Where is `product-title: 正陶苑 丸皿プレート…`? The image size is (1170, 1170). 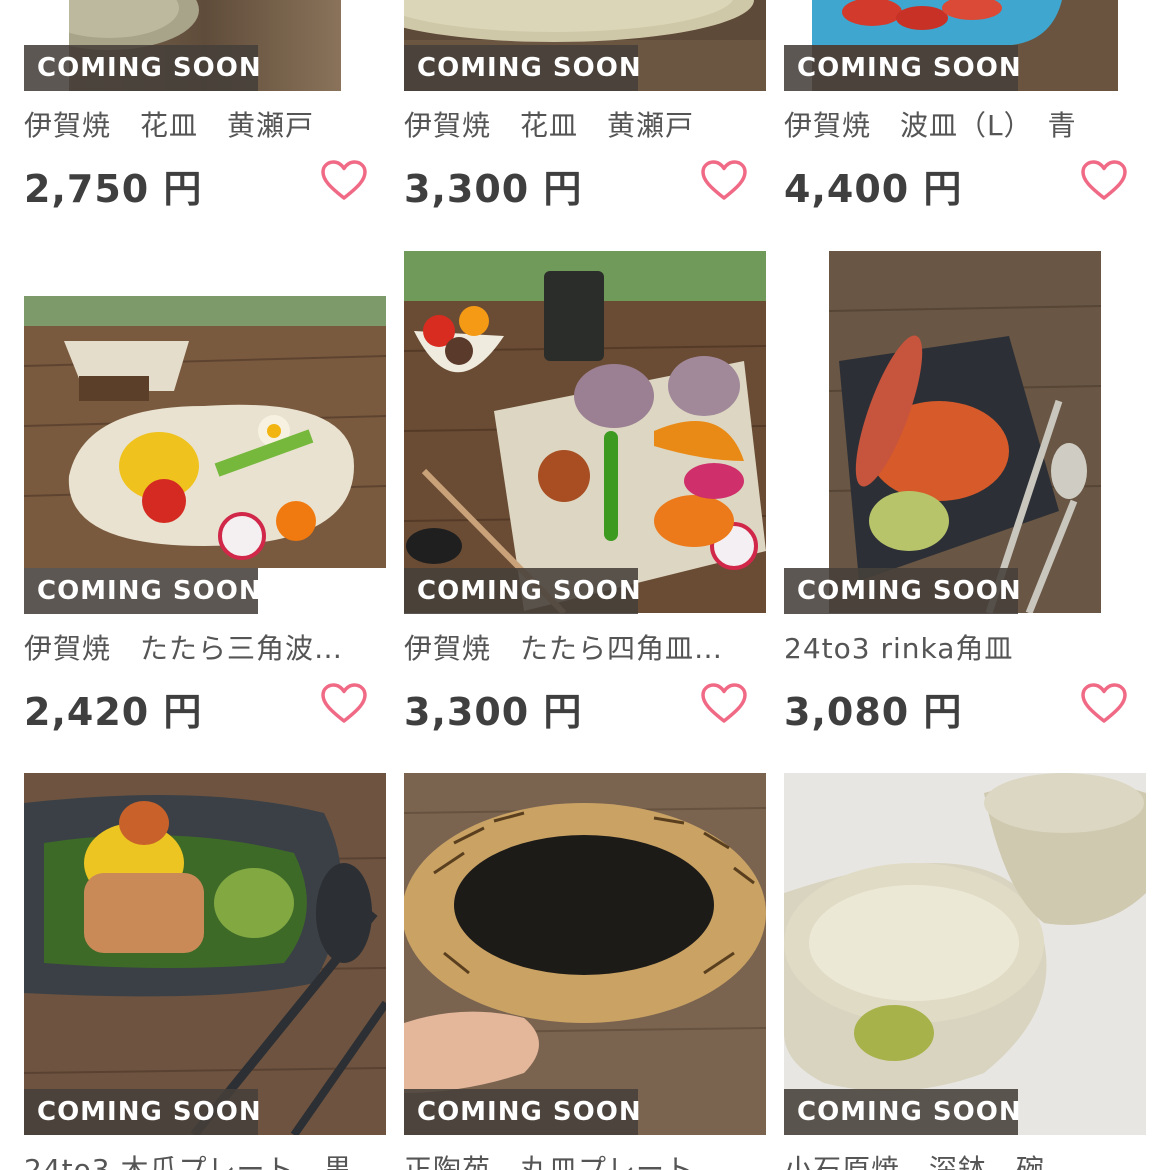 product-title: 正陶苑 丸皿プレート… is located at coordinates (579, 1159).